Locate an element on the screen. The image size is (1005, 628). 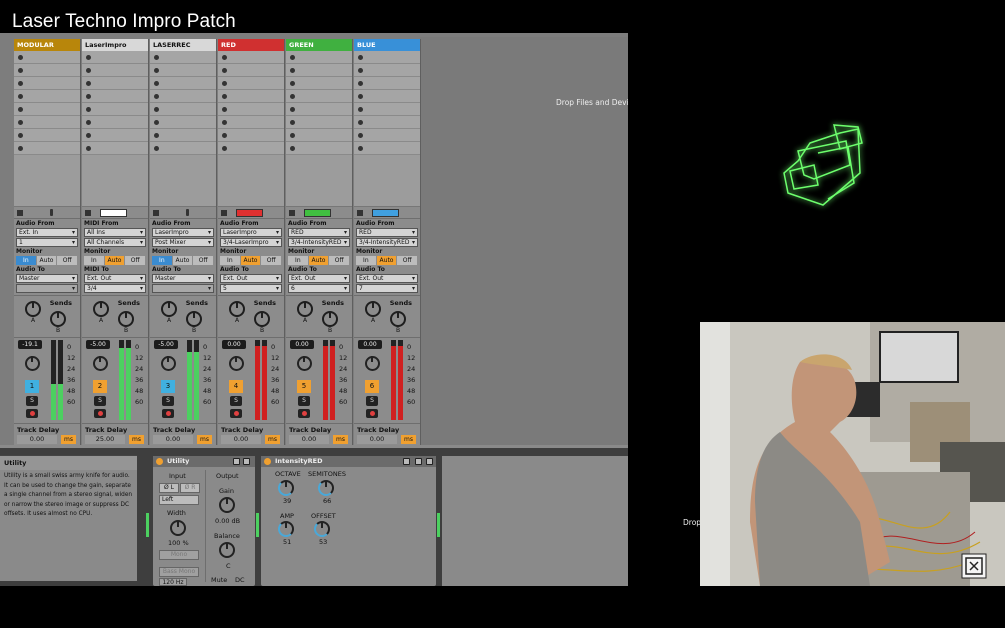
input-channel-select: All Channels is located at coordinates (115, 242).